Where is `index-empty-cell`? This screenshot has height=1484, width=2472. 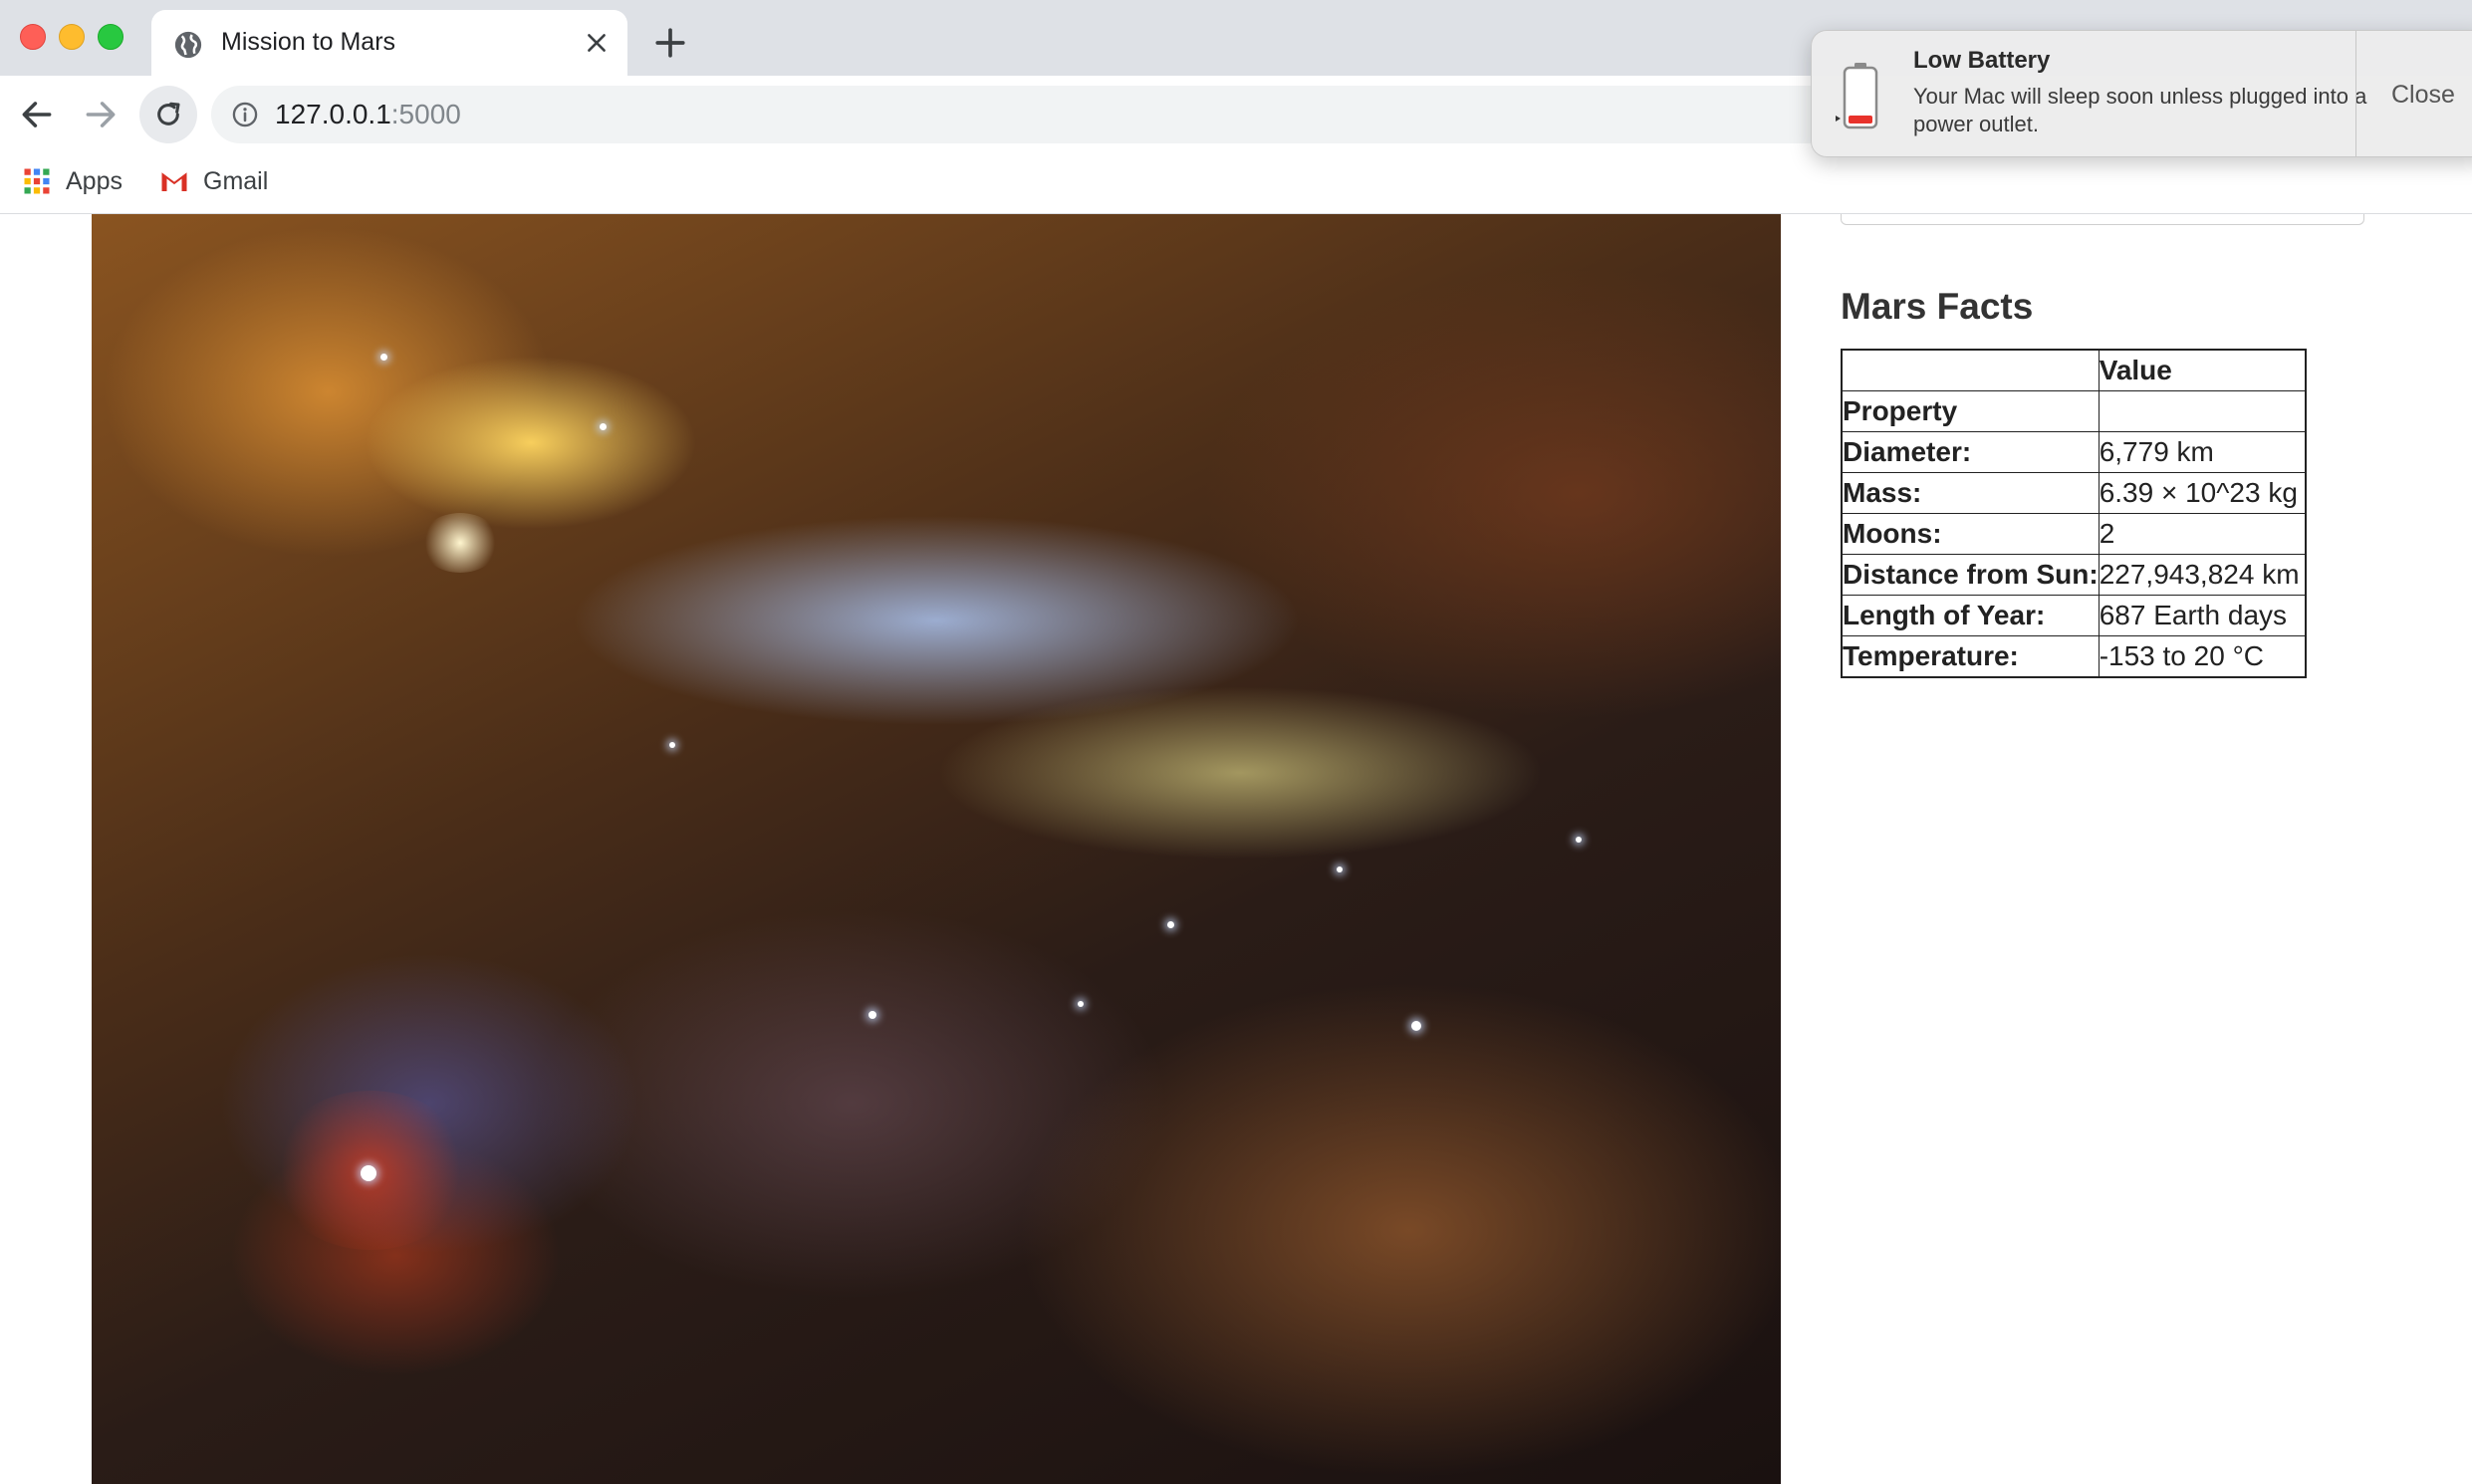 index-empty-cell is located at coordinates (2202, 411).